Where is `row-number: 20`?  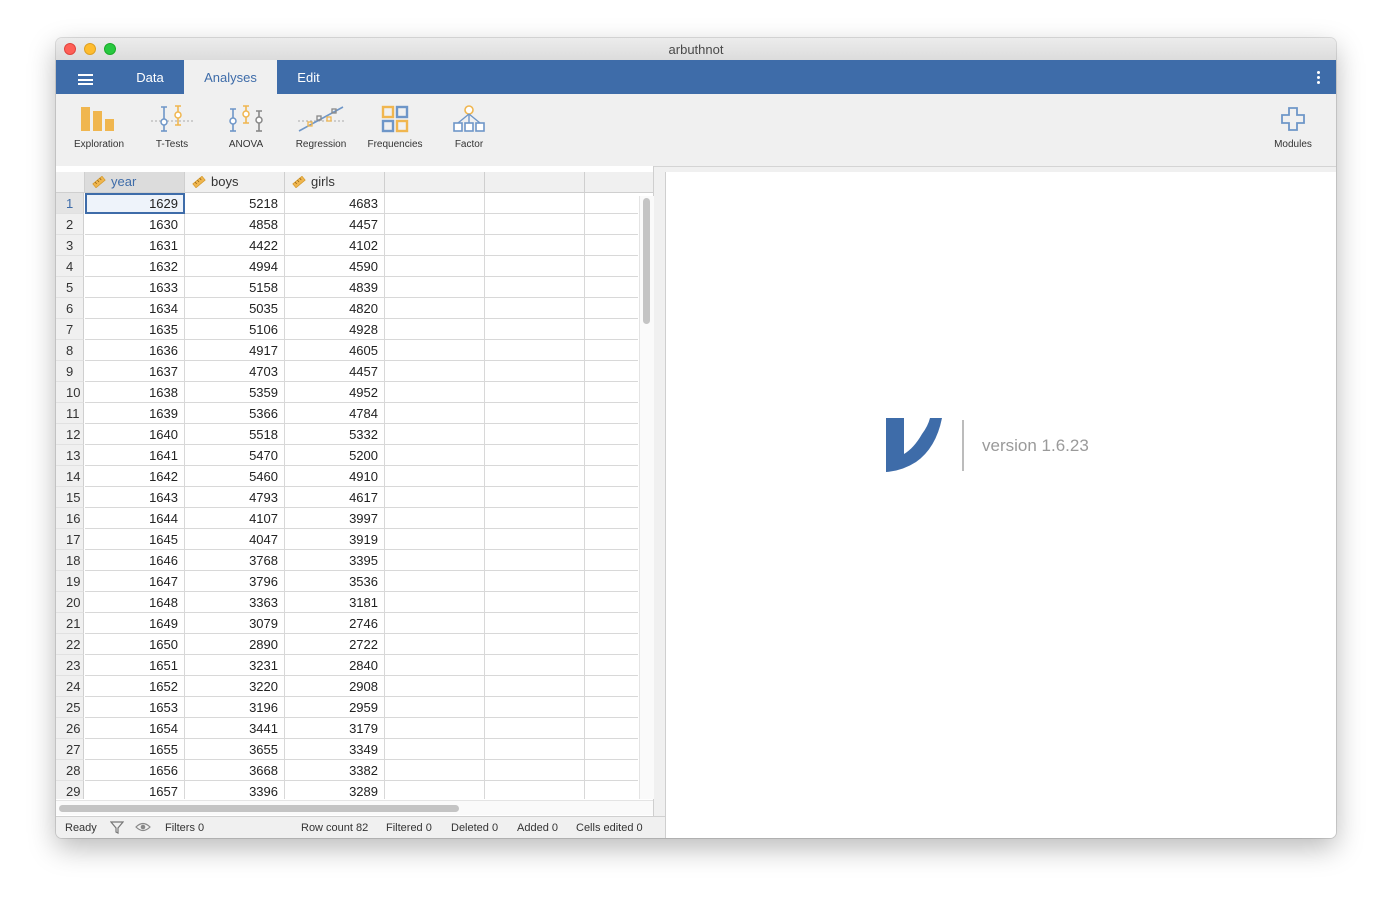
row-number: 20 is located at coordinates (70, 602).